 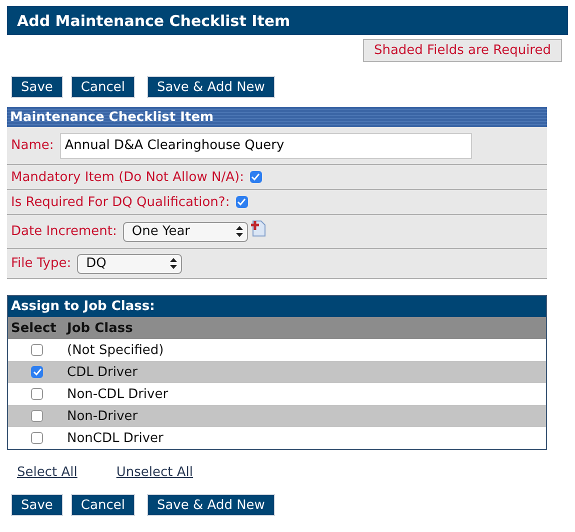 What do you see at coordinates (64, 231) in the screenshot?
I see `field-label: Date Increment:` at bounding box center [64, 231].